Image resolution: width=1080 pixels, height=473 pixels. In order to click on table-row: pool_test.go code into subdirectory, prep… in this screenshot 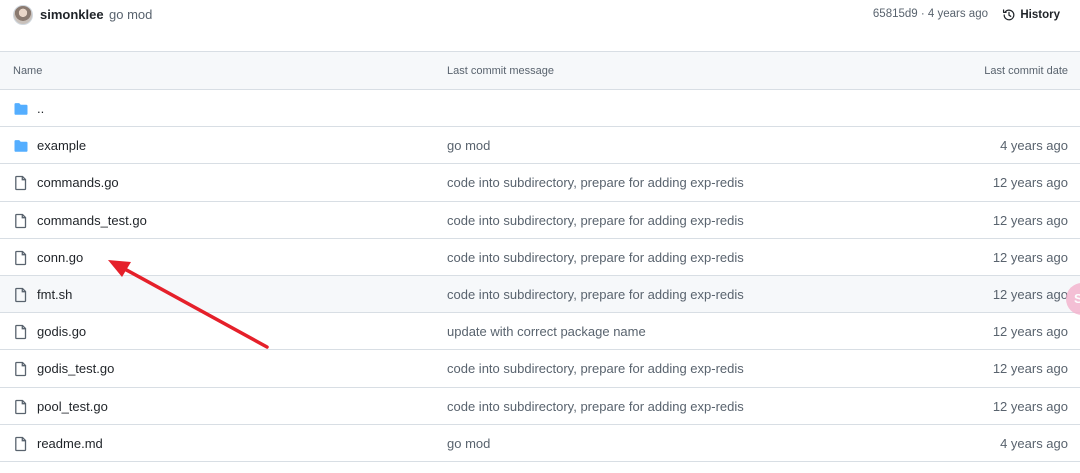, I will do `click(540, 406)`.